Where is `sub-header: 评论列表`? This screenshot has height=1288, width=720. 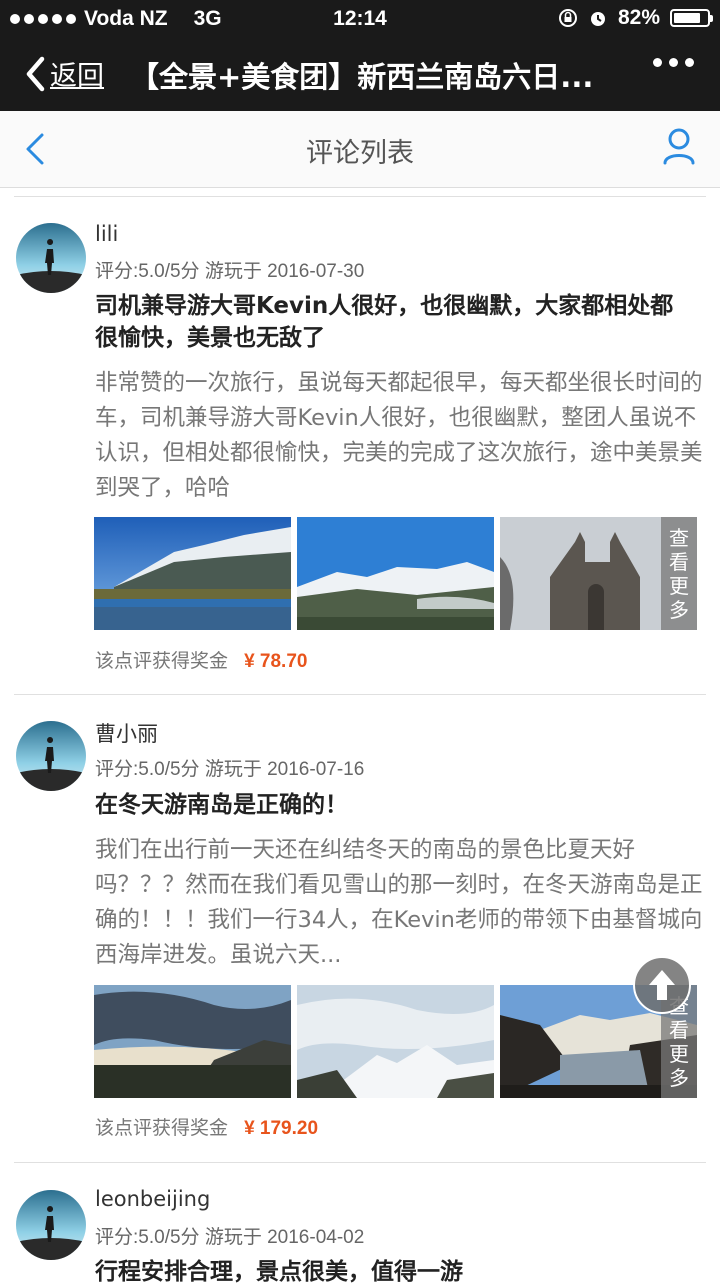
sub-header: 评论列表 is located at coordinates (360, 149).